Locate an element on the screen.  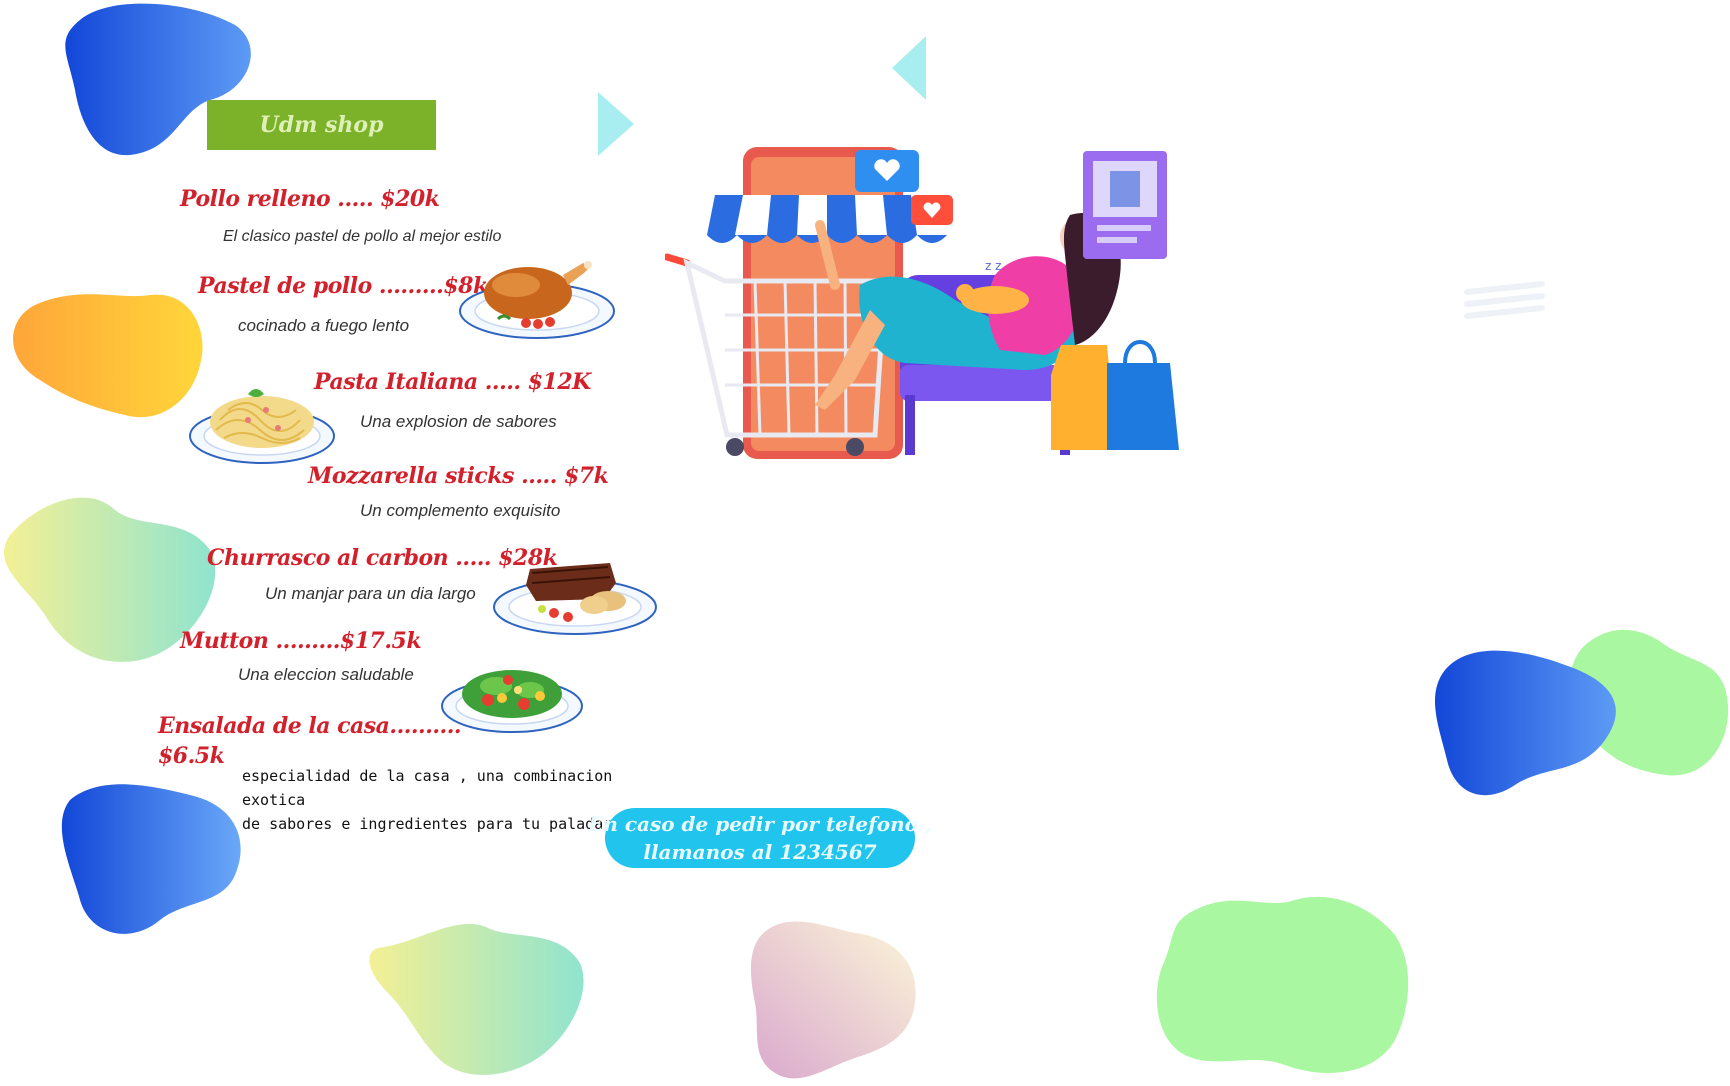
dish-description-ensalada-line2: exotica is located at coordinates (274, 800).